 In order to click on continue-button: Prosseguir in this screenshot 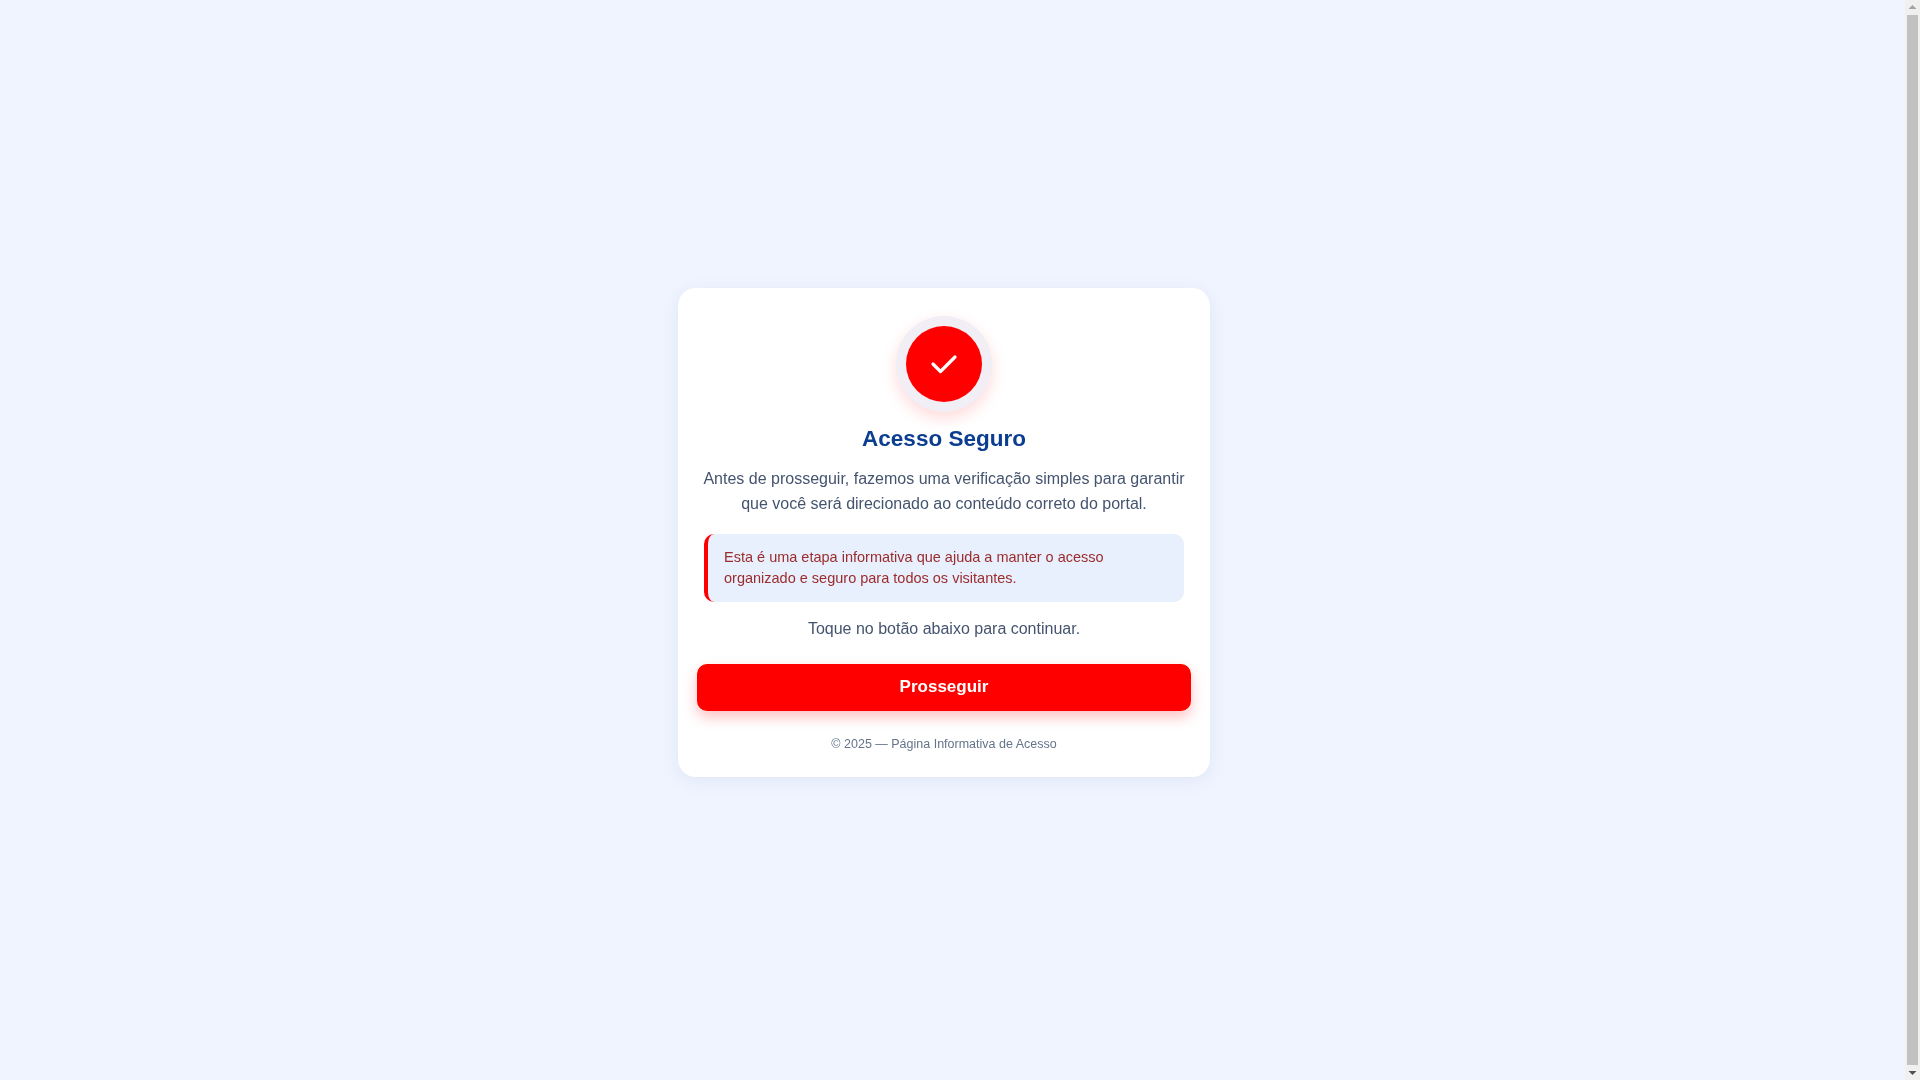, I will do `click(944, 687)`.